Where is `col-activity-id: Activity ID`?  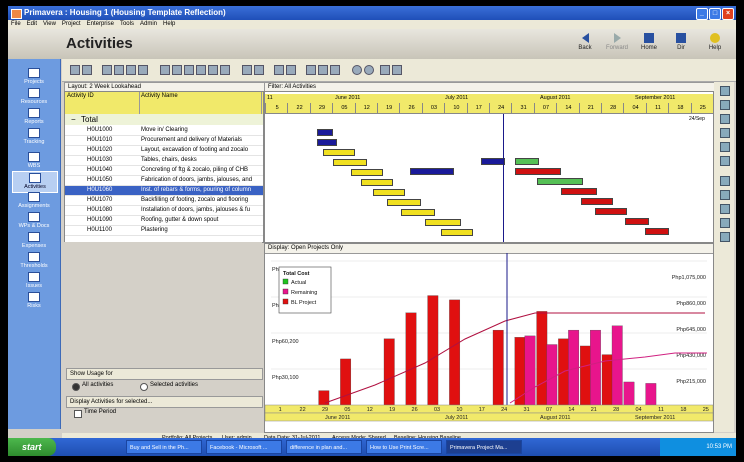
col-activity-id: Activity ID is located at coordinates (102, 104).